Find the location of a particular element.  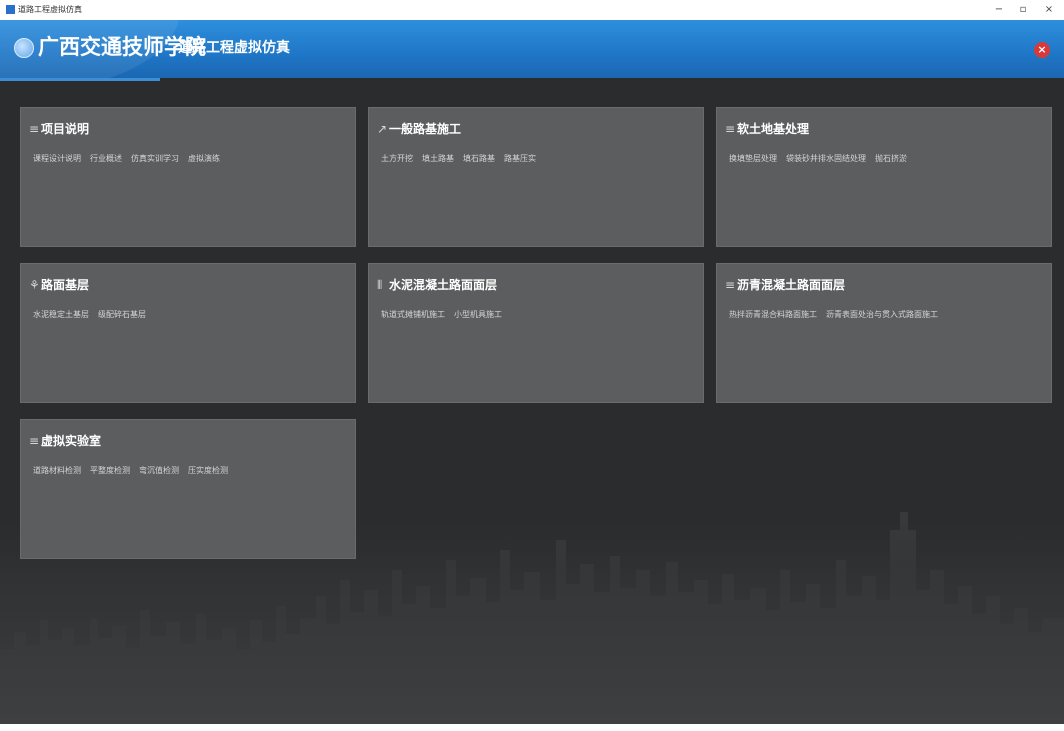

card-item-link: 仿真实训学习 is located at coordinates (155, 158).